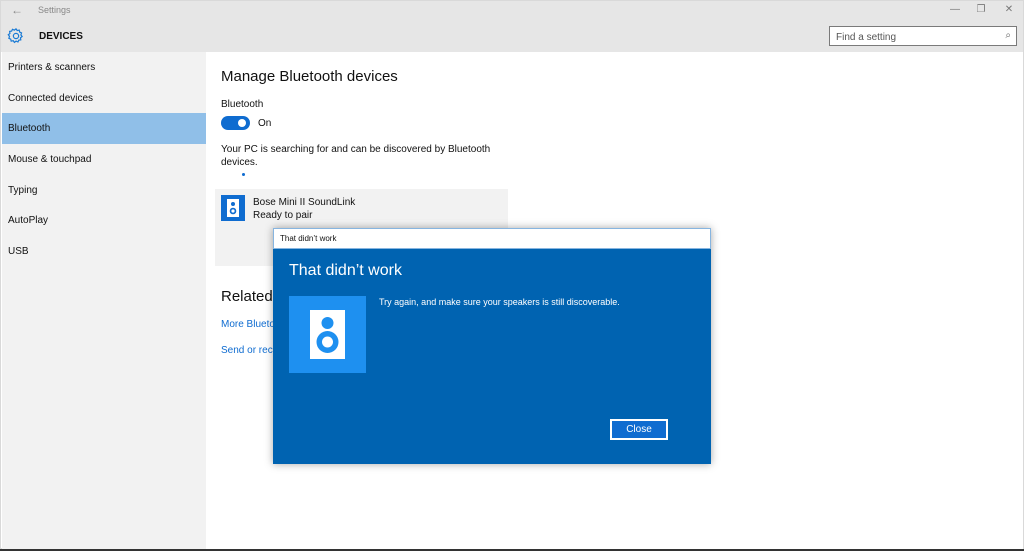  I want to click on bluetooth-label: Bluetooth, so click(242, 104).